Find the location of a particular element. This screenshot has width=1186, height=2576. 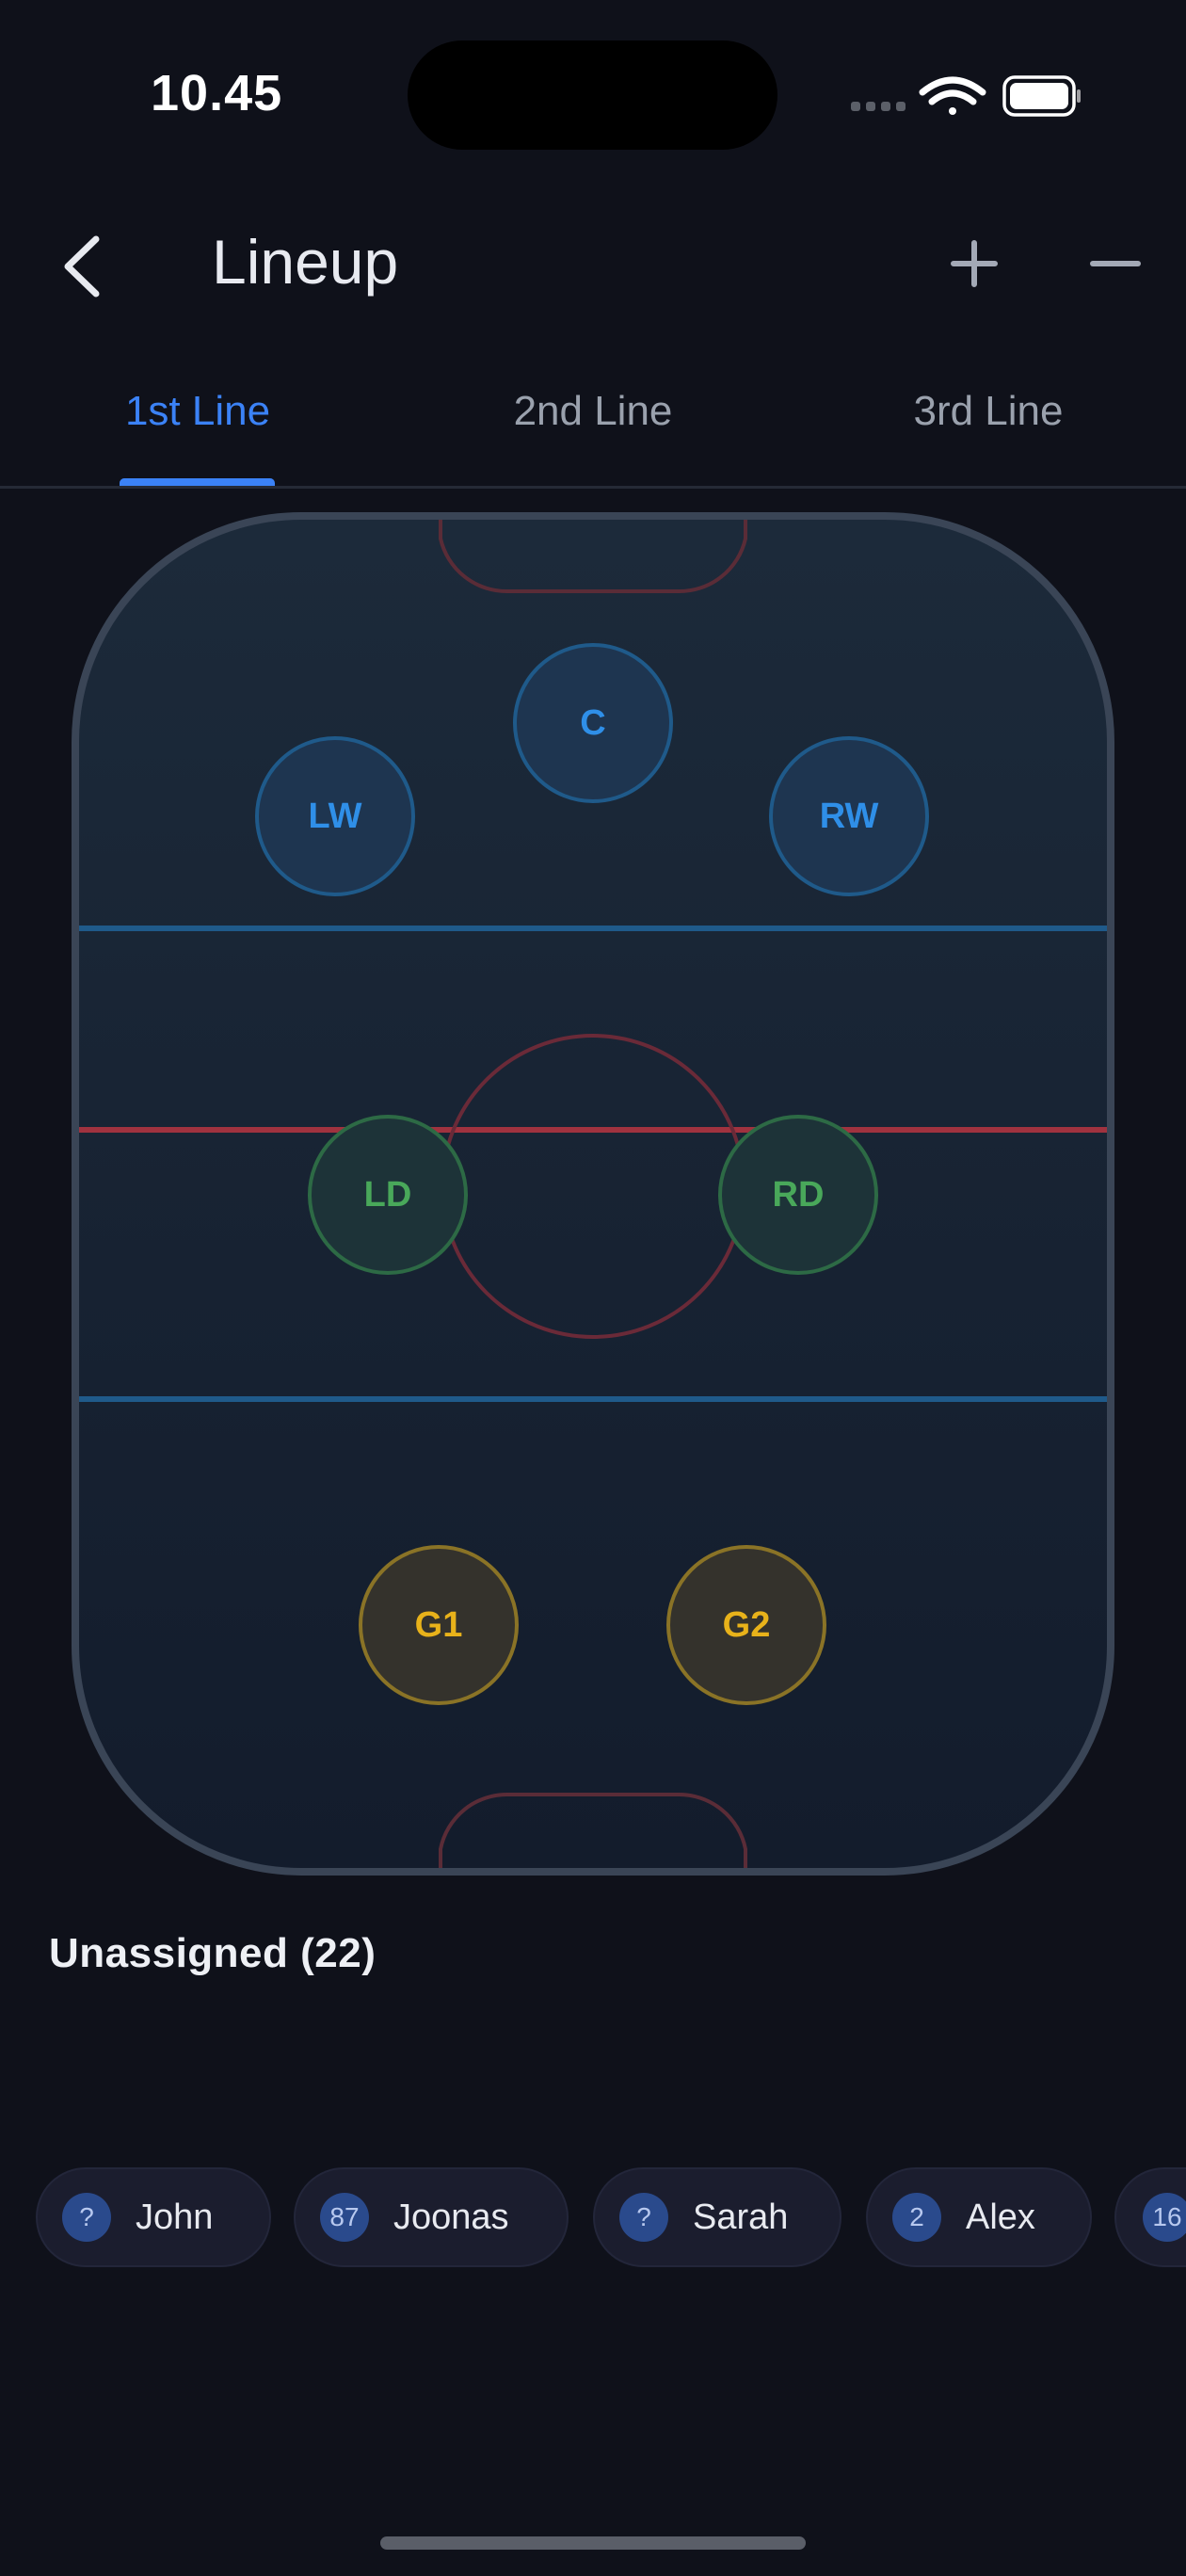

tab-divider is located at coordinates (593, 487).